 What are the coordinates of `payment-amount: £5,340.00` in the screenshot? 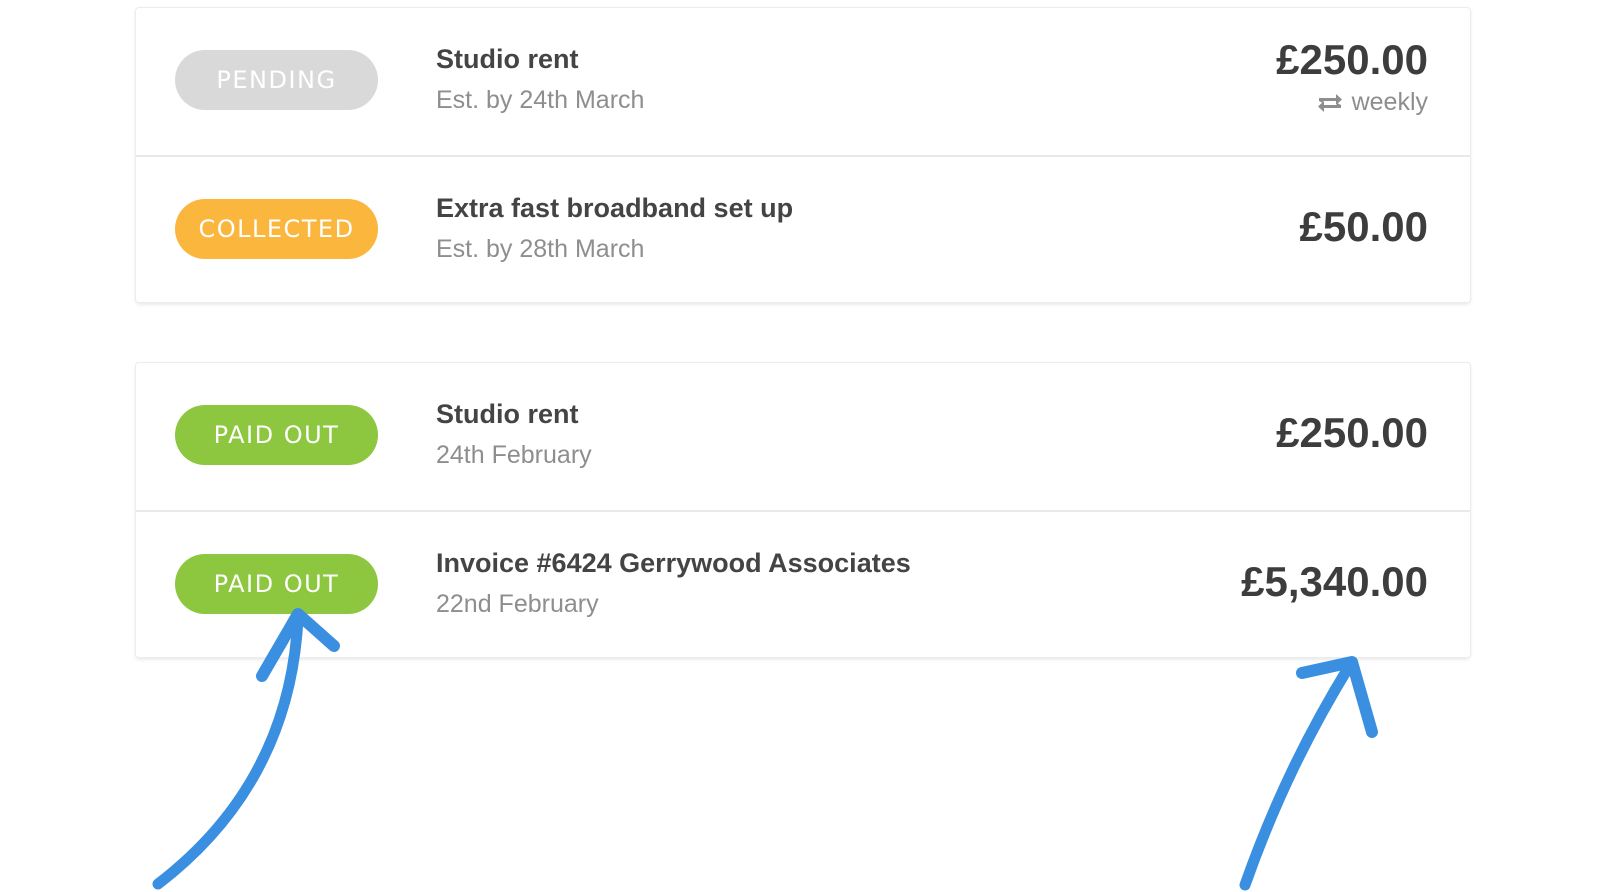 It's located at (1334, 581).